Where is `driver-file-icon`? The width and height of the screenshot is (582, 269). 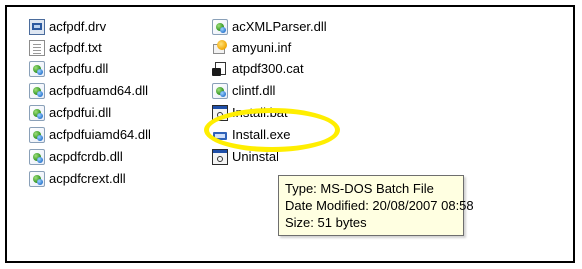 driver-file-icon is located at coordinates (37, 27).